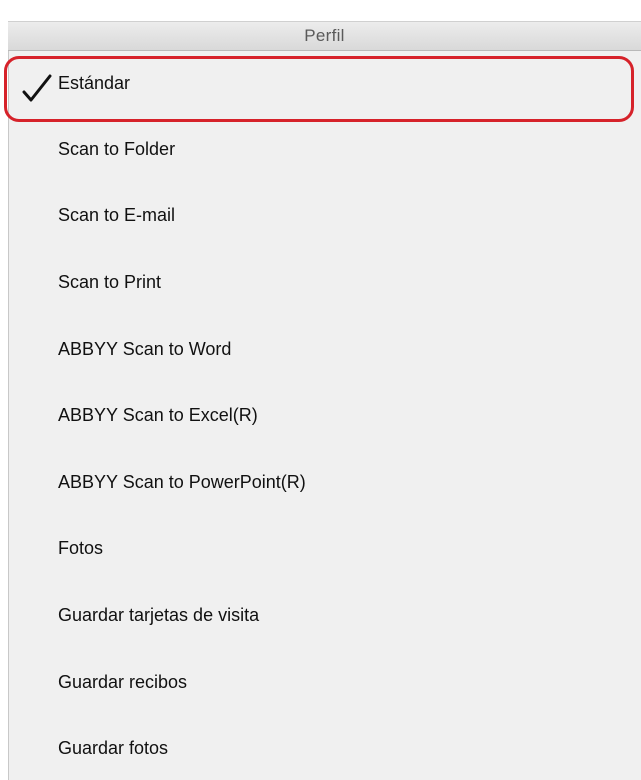 The image size is (641, 780). I want to click on menu-item-scan-to-print: Scan to Print, so click(109, 282).